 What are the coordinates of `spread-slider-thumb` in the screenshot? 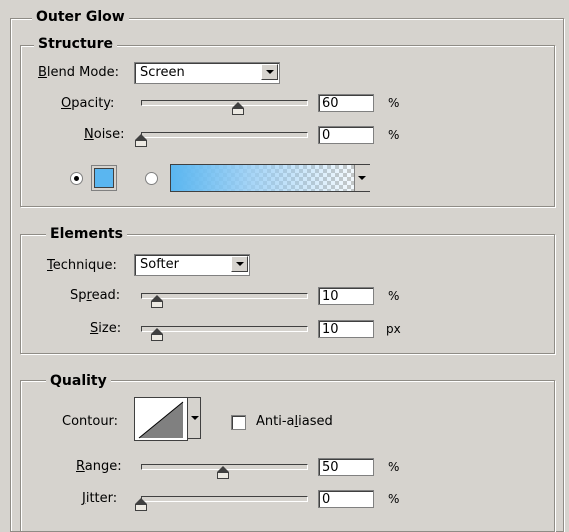 It's located at (157, 301).